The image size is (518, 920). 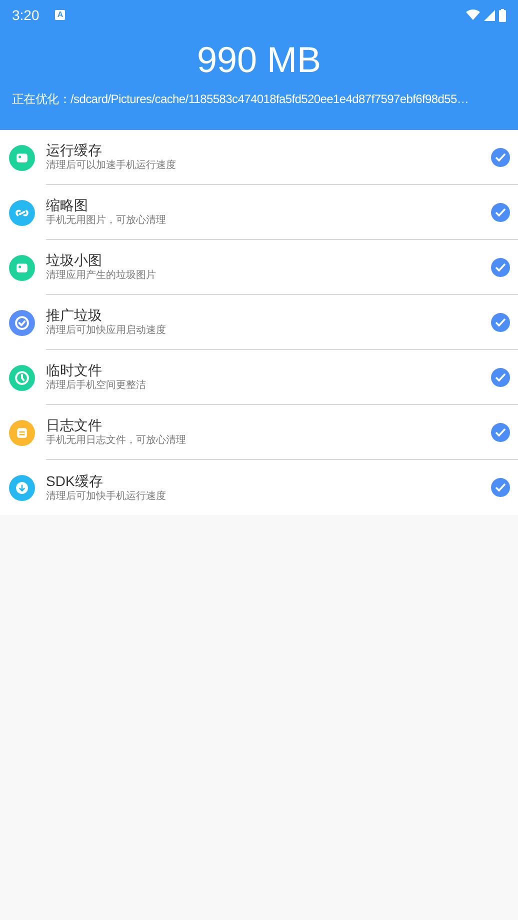 I want to click on item-subtitle: 清理后可以加速手机运行速度, so click(x=111, y=166).